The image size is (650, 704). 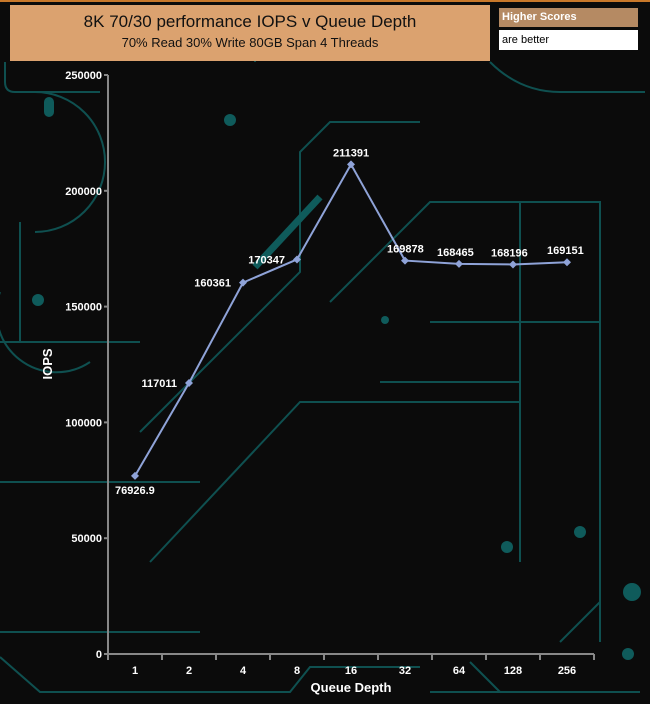 I want to click on x-tick-label: 4, so click(x=243, y=671).